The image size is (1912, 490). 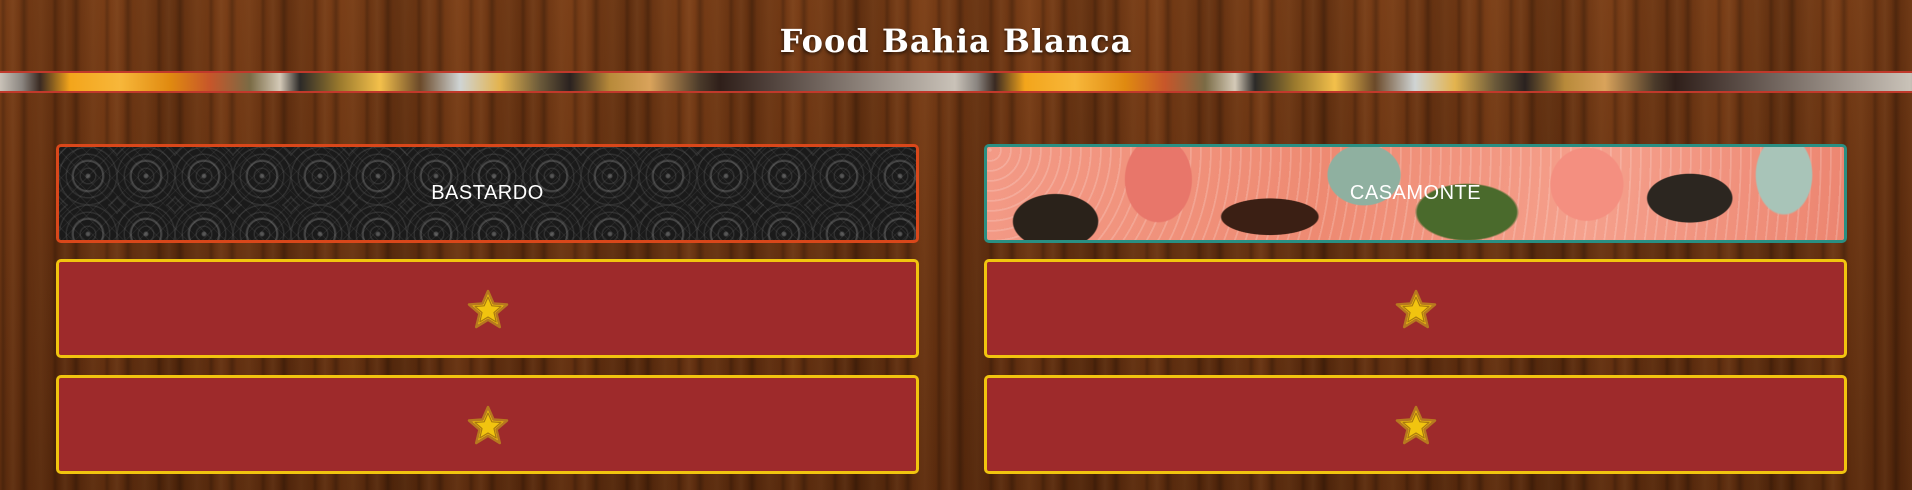 I want to click on restaurant-card-bastardo: BASTARDO, so click(x=487, y=193).